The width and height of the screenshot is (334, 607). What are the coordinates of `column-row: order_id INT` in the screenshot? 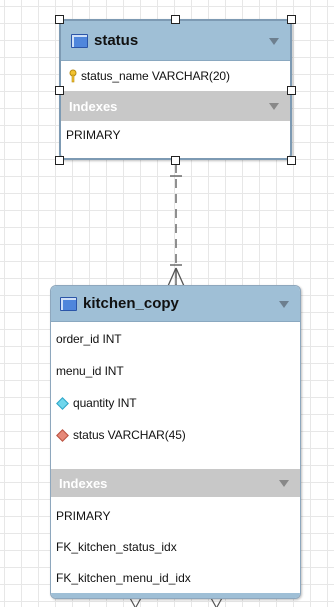 It's located at (175, 339).